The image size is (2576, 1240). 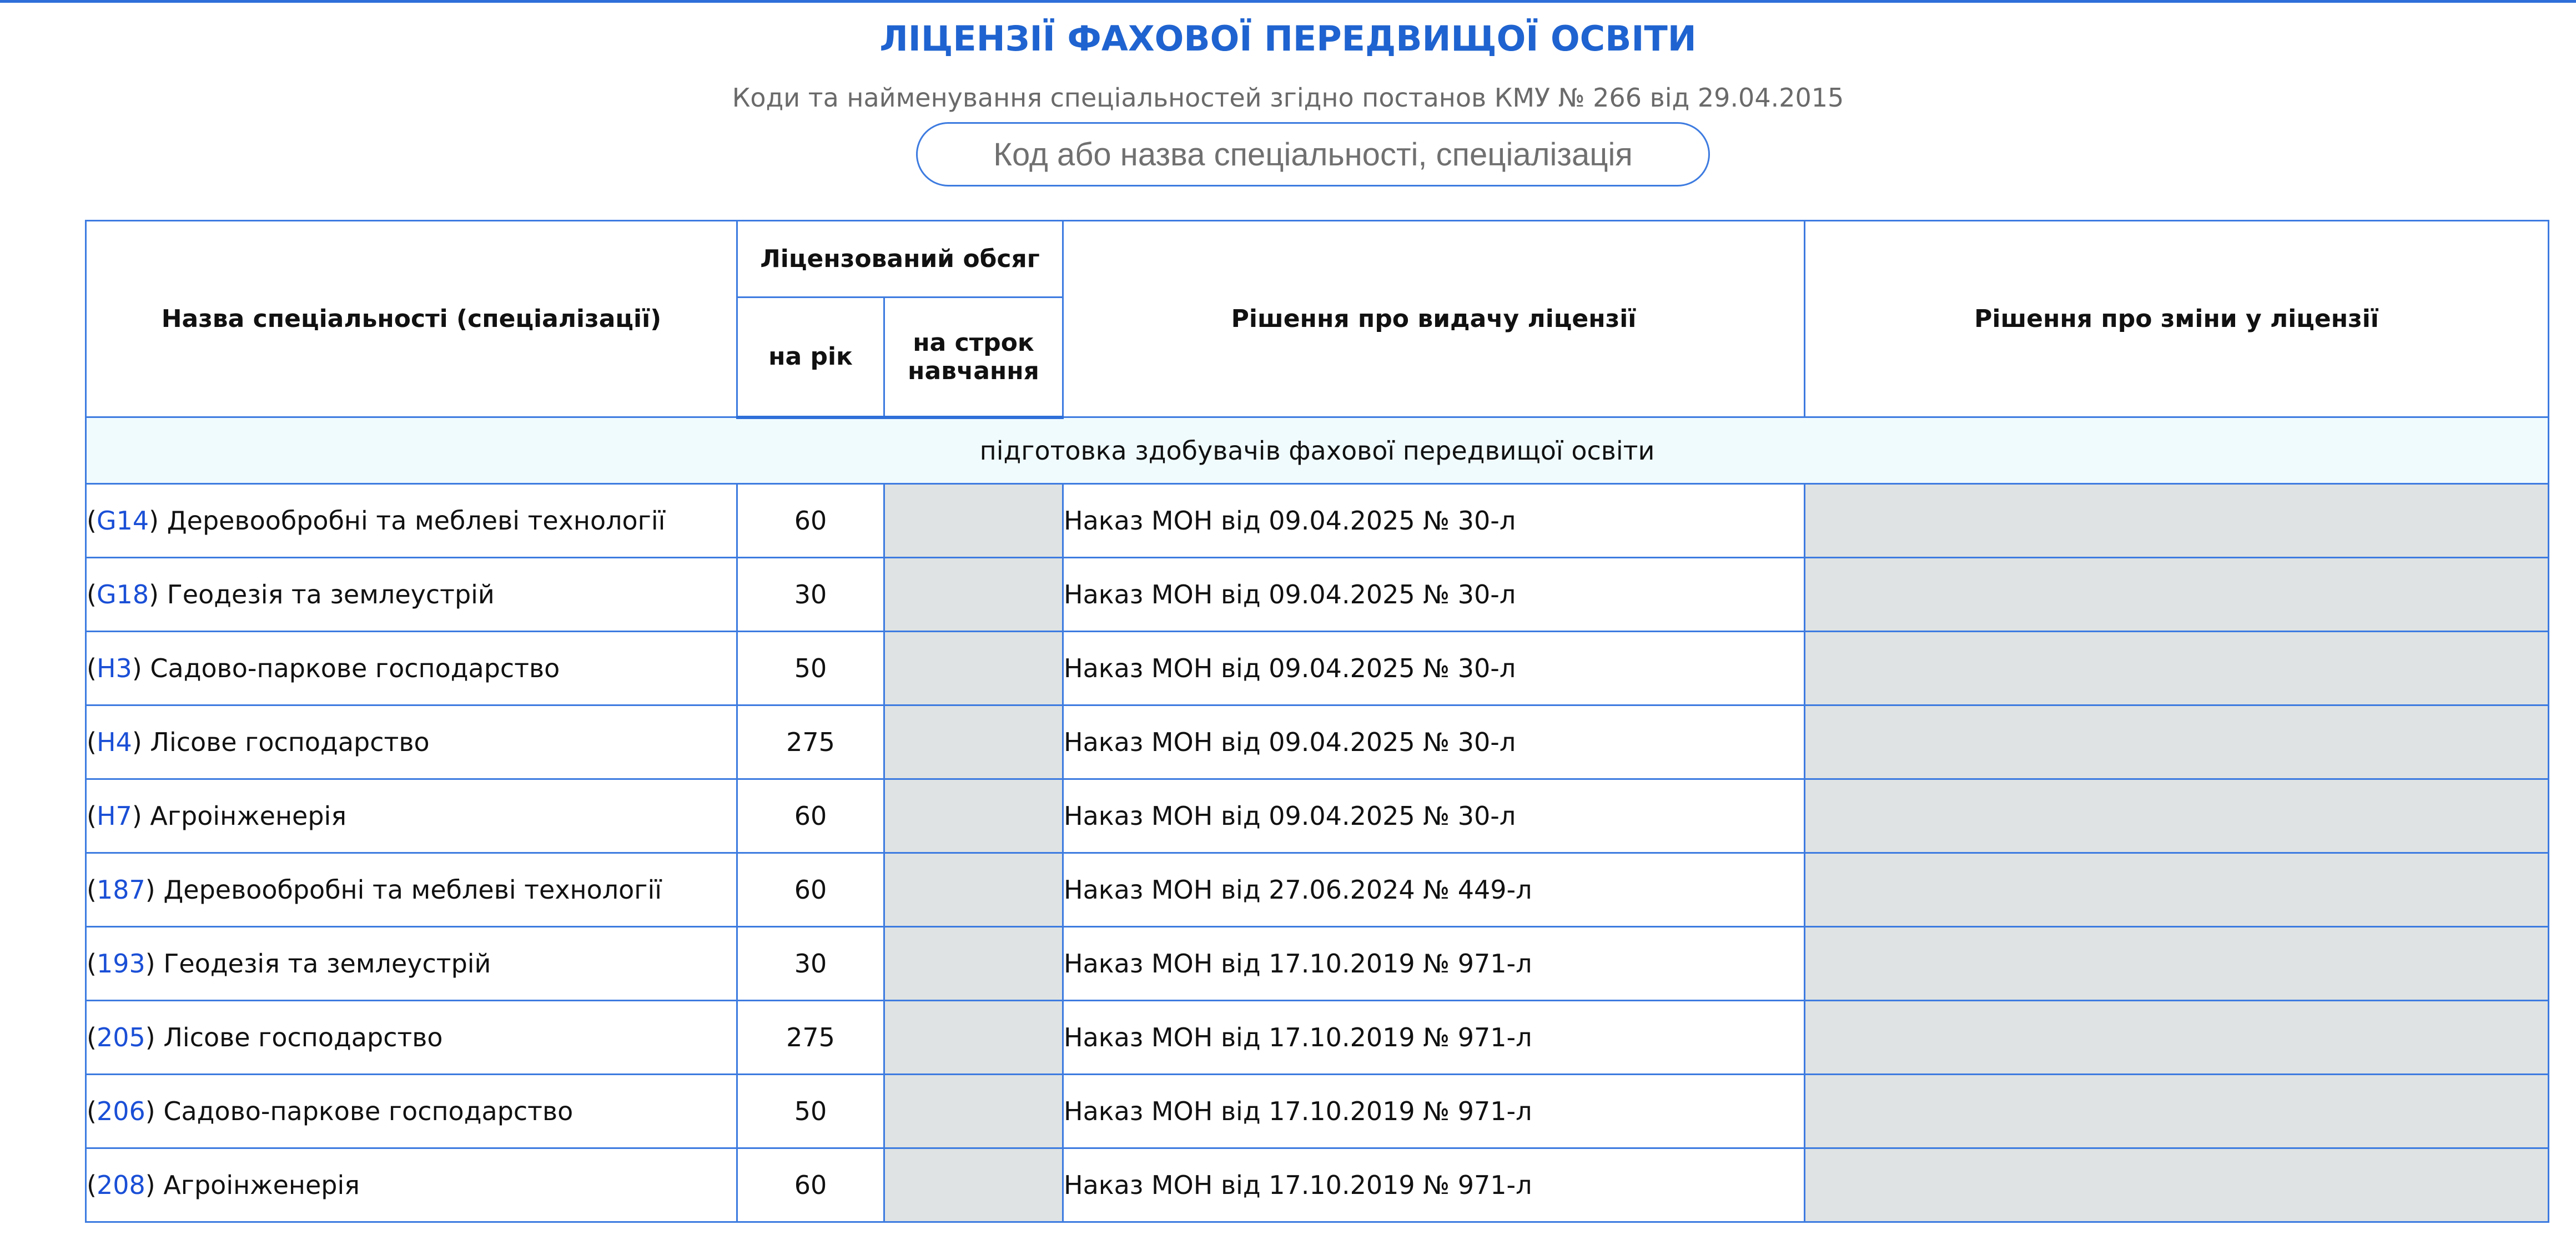 What do you see at coordinates (123, 521) in the screenshot?
I see `specialty-code-link: G14` at bounding box center [123, 521].